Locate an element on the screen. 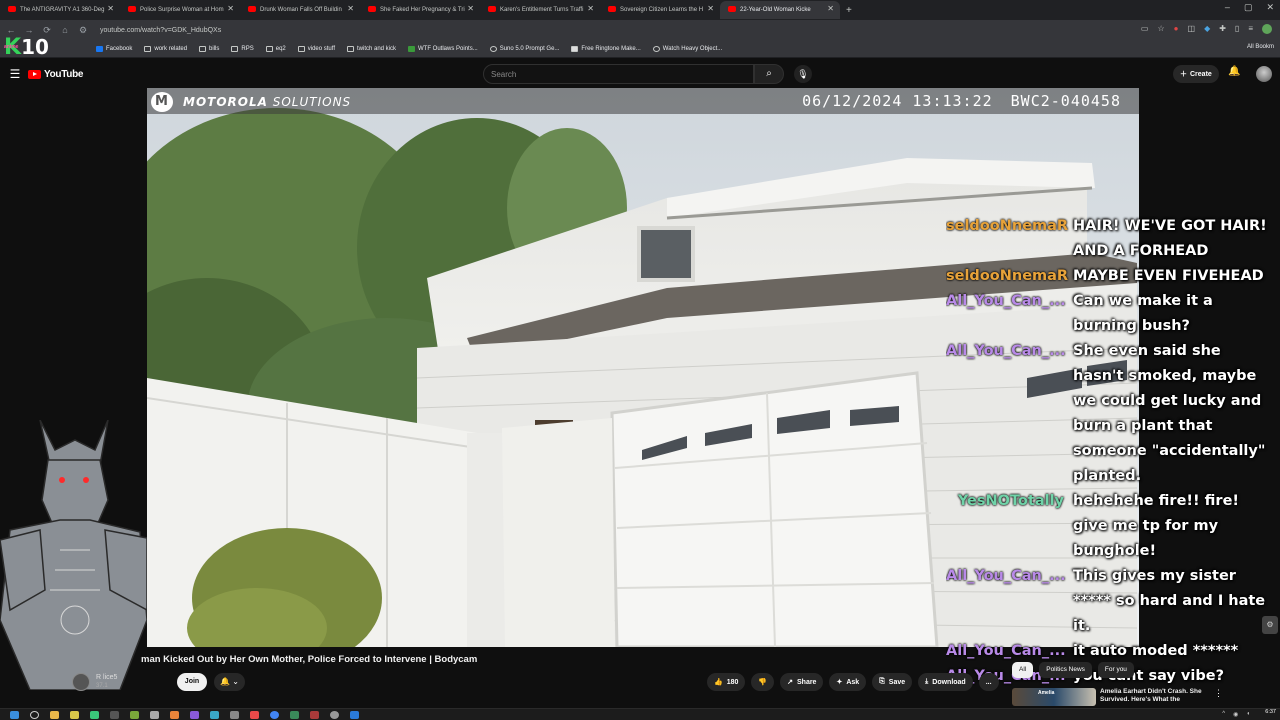 This screenshot has height=720, width=1280. ask-button: ✦ Ask is located at coordinates (848, 682).